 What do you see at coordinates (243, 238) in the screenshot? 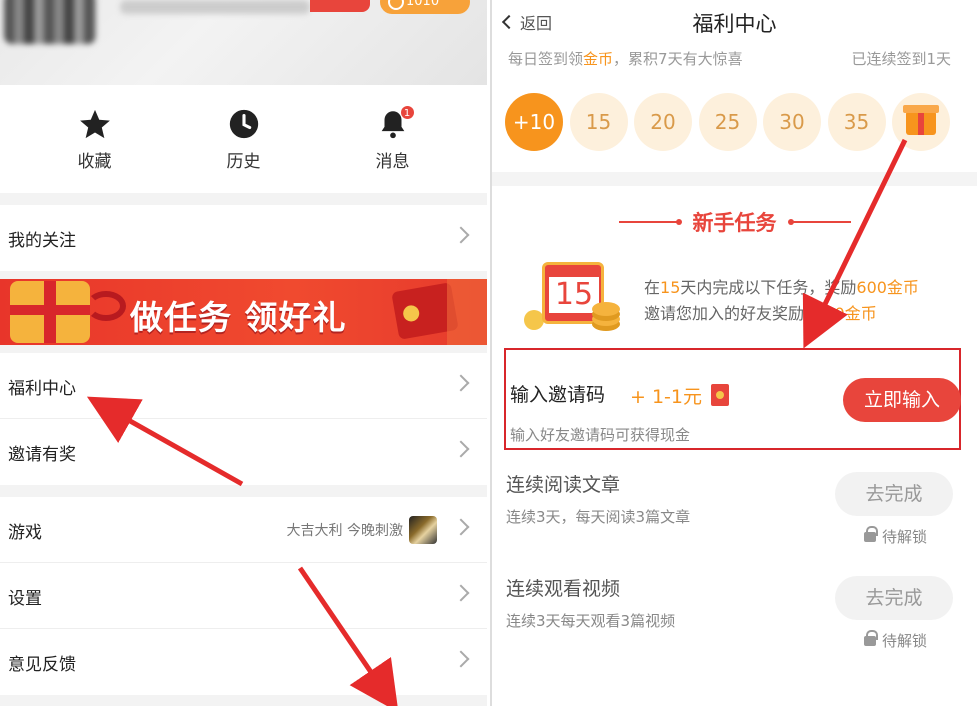
I see `menu-item-my-follows: 我的关注` at bounding box center [243, 238].